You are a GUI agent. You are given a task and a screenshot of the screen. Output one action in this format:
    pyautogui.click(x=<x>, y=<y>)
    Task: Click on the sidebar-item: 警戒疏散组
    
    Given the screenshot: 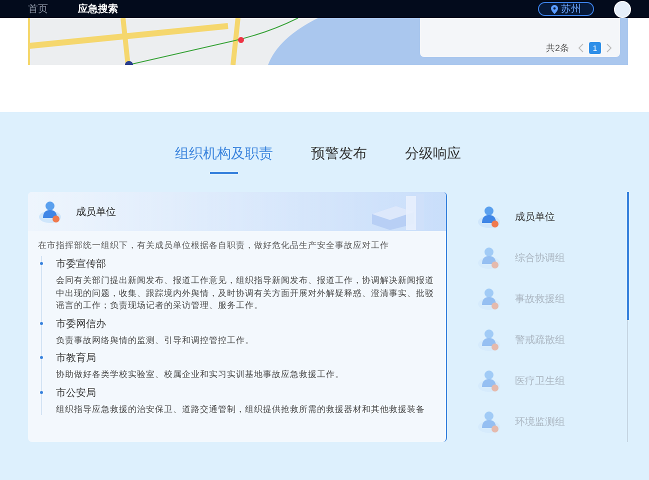 What is the action you would take?
    pyautogui.click(x=552, y=339)
    